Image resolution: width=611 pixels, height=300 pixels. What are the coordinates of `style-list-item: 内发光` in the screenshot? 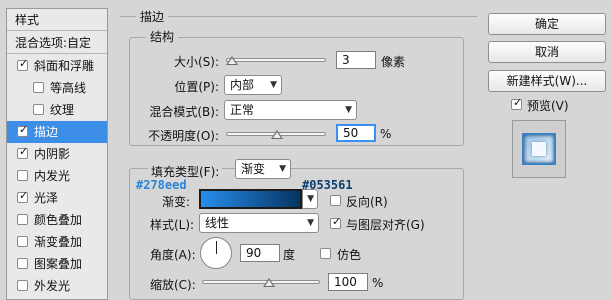 It's located at (57, 176).